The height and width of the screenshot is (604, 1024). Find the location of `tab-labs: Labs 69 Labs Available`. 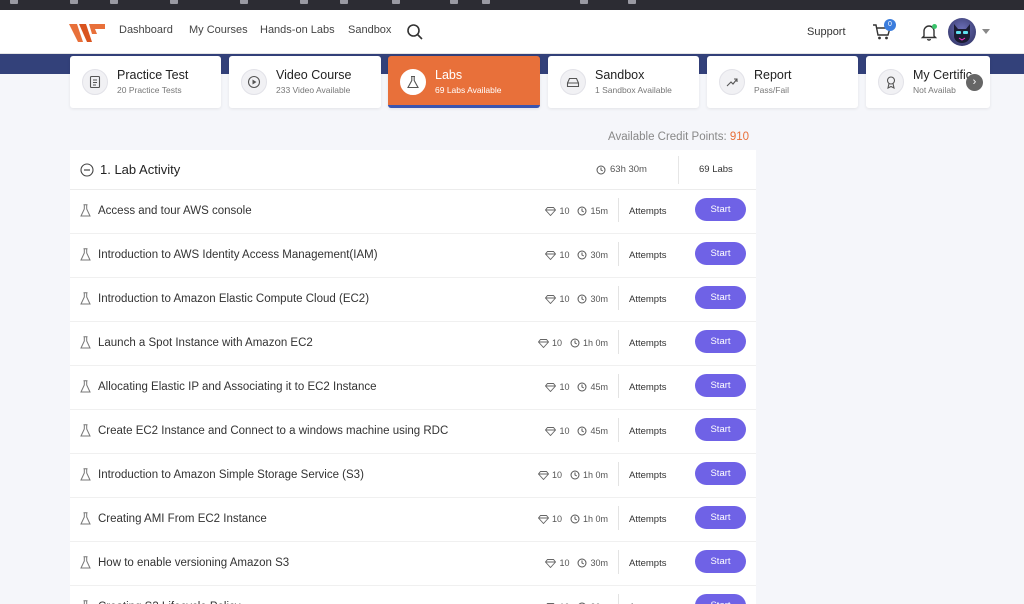

tab-labs: Labs 69 Labs Available is located at coordinates (464, 82).